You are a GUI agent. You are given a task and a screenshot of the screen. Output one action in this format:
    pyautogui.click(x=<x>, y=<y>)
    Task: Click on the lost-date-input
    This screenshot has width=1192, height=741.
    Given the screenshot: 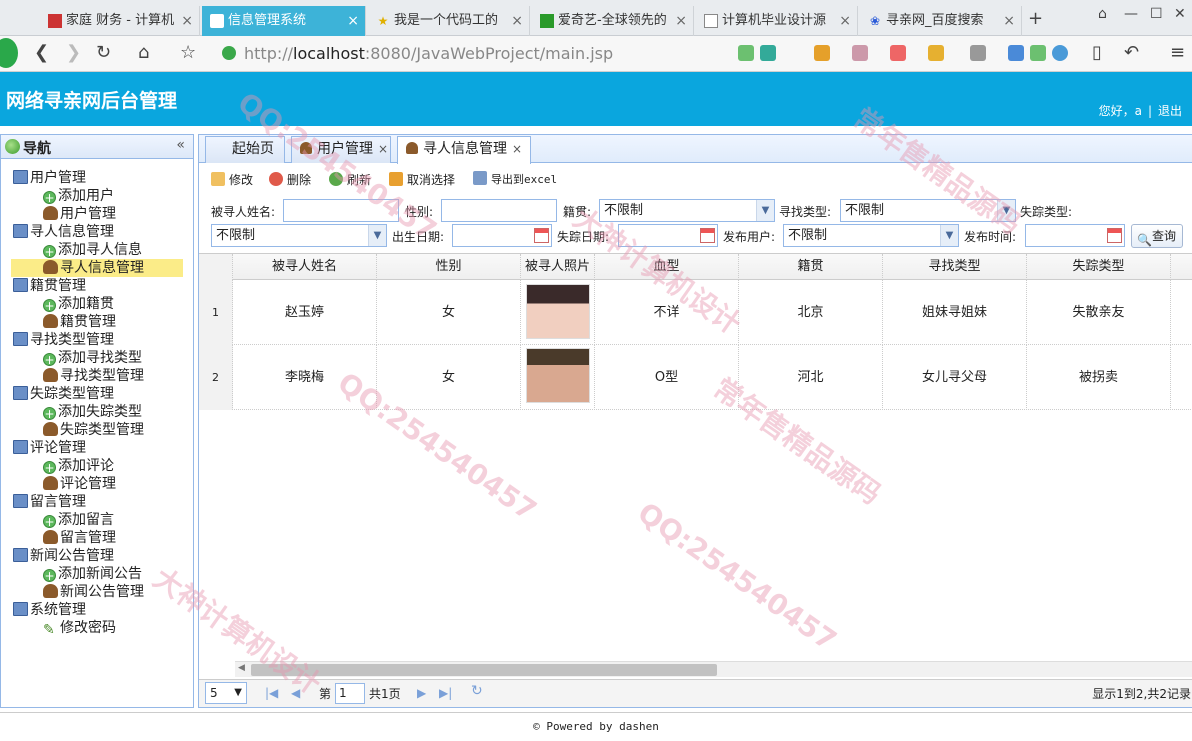 What is the action you would take?
    pyautogui.click(x=668, y=235)
    